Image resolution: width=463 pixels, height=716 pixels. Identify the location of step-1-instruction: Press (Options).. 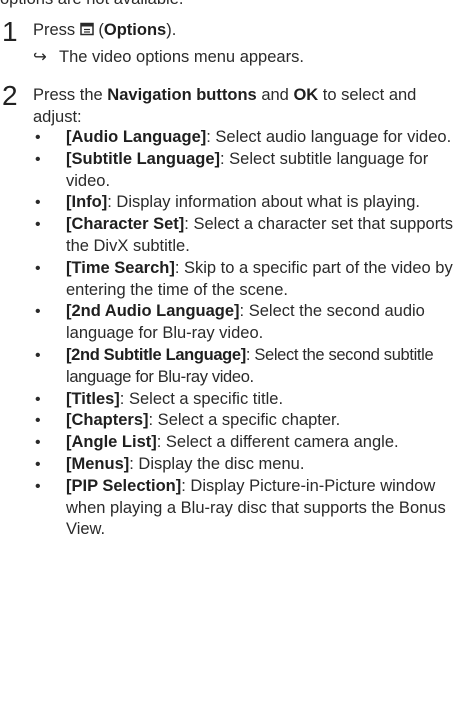
(243, 31).